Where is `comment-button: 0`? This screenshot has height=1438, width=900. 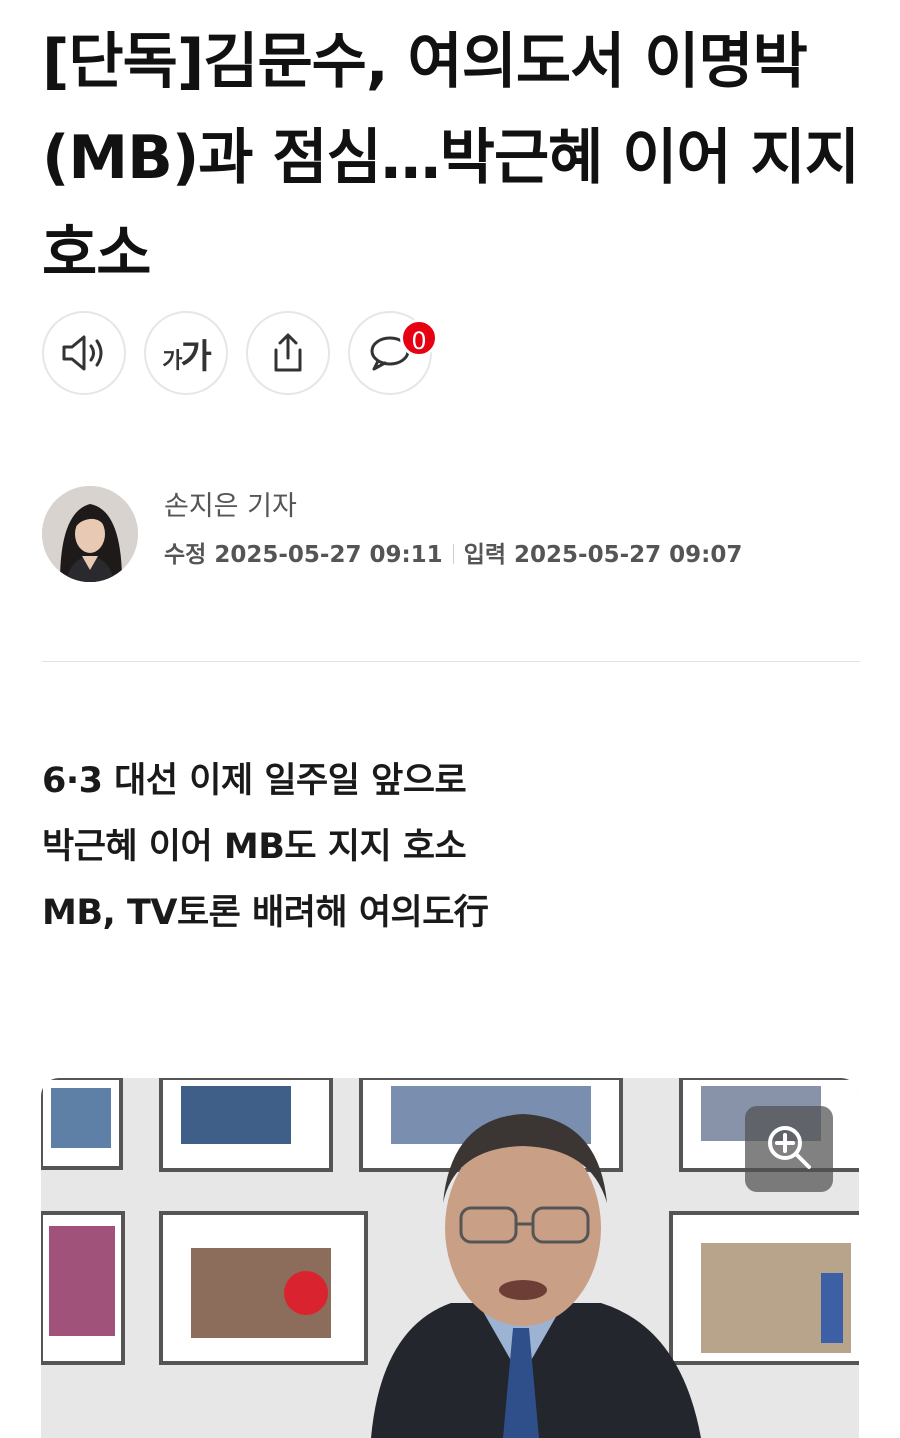
comment-button: 0 is located at coordinates (393, 353).